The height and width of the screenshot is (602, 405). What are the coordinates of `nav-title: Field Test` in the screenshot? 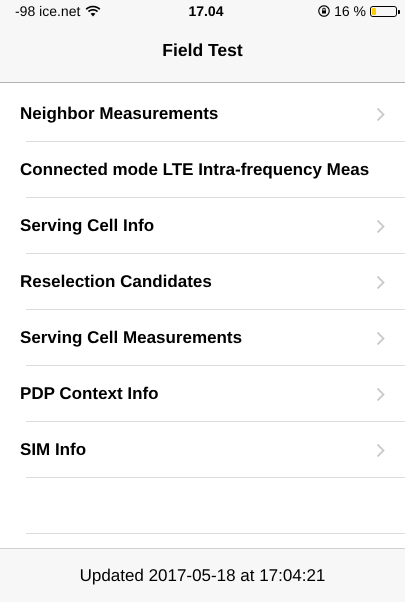 It's located at (202, 50).